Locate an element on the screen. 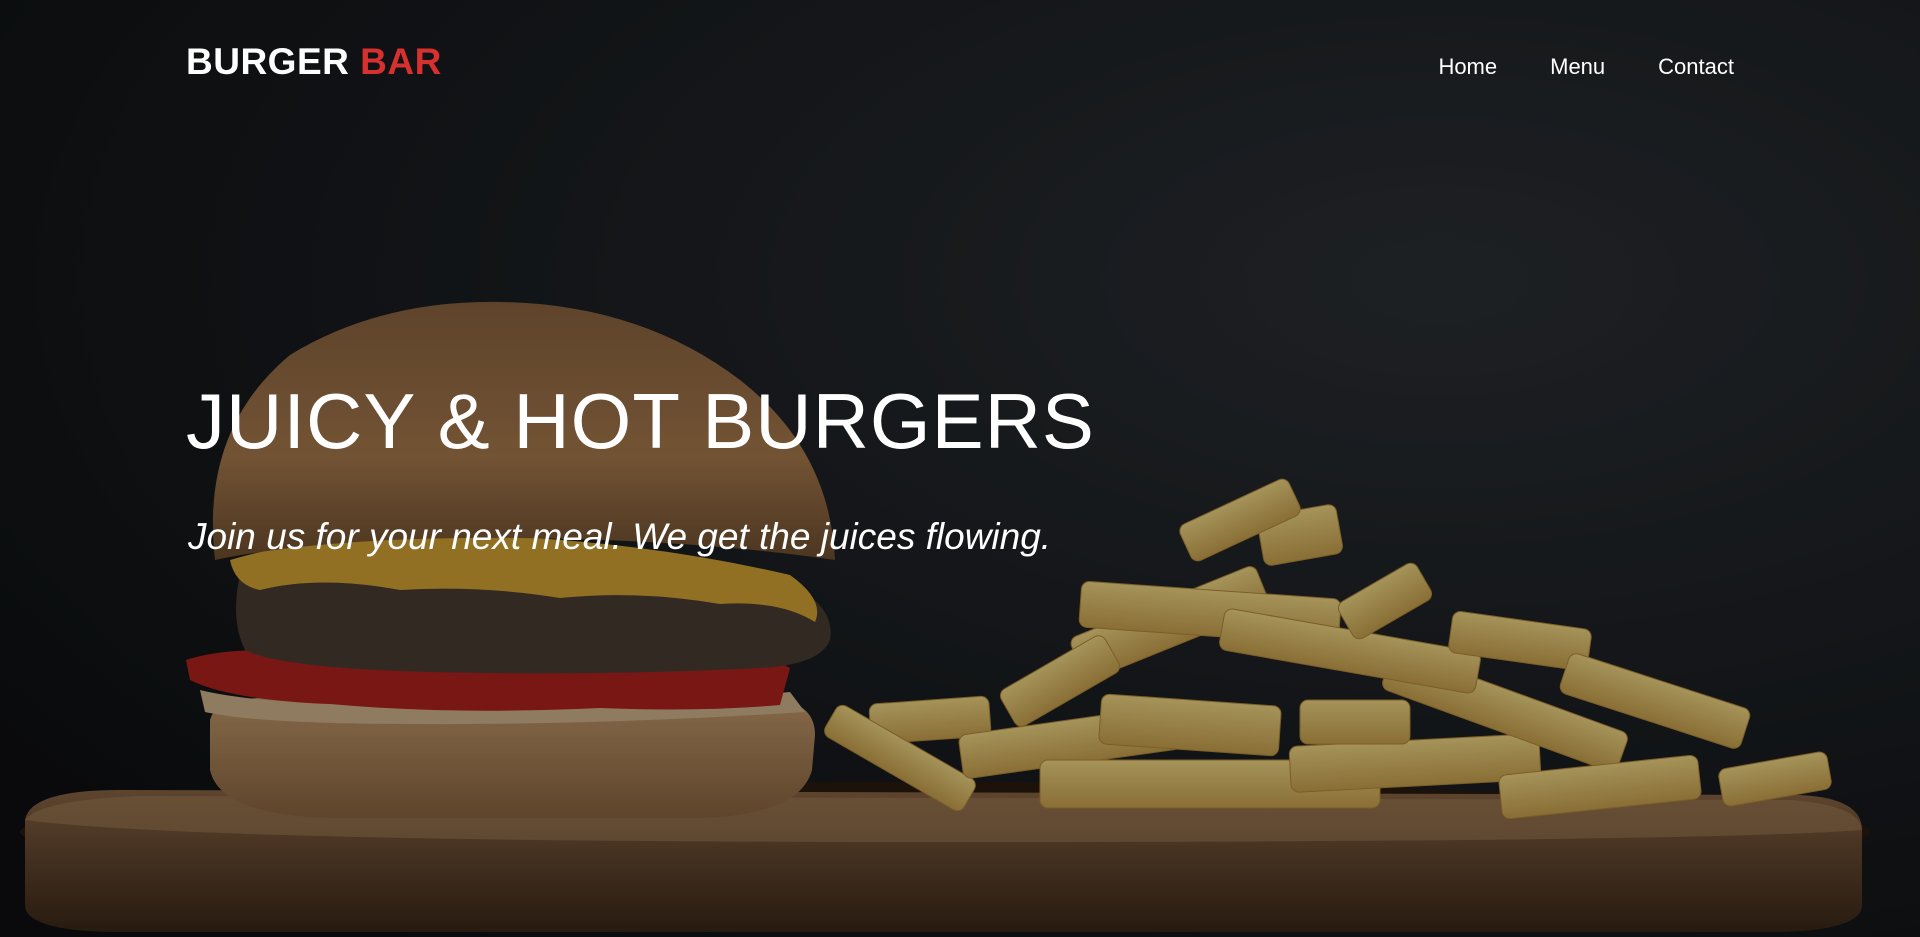 This screenshot has height=937, width=1920. brand-logo: BURGER BAR is located at coordinates (314, 62).